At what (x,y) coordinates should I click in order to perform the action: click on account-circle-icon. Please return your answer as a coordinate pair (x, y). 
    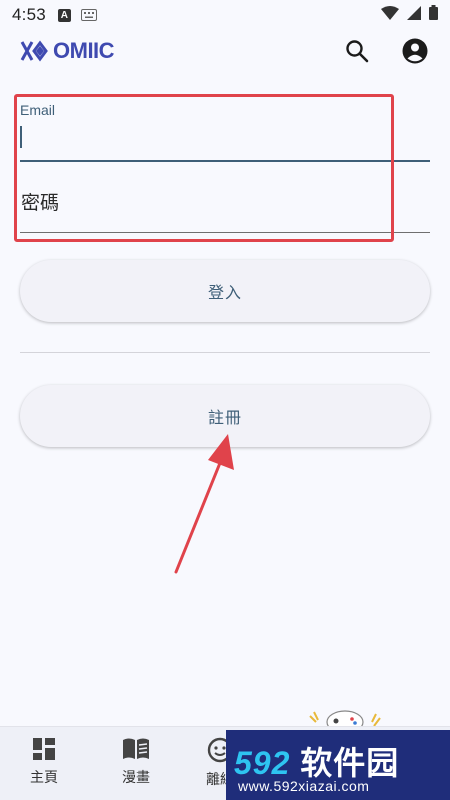
    Looking at the image, I should click on (415, 51).